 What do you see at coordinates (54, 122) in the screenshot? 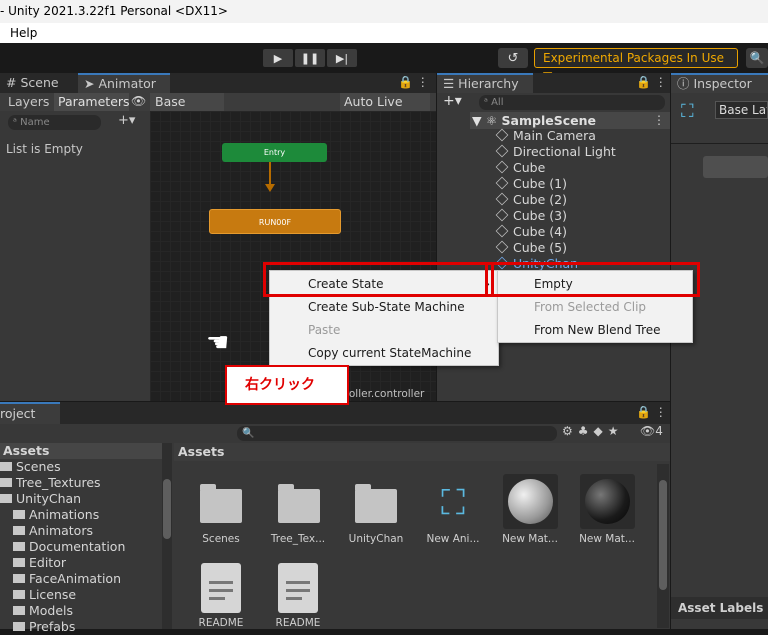
I see `parameter-search-input: ᵃ Name` at bounding box center [54, 122].